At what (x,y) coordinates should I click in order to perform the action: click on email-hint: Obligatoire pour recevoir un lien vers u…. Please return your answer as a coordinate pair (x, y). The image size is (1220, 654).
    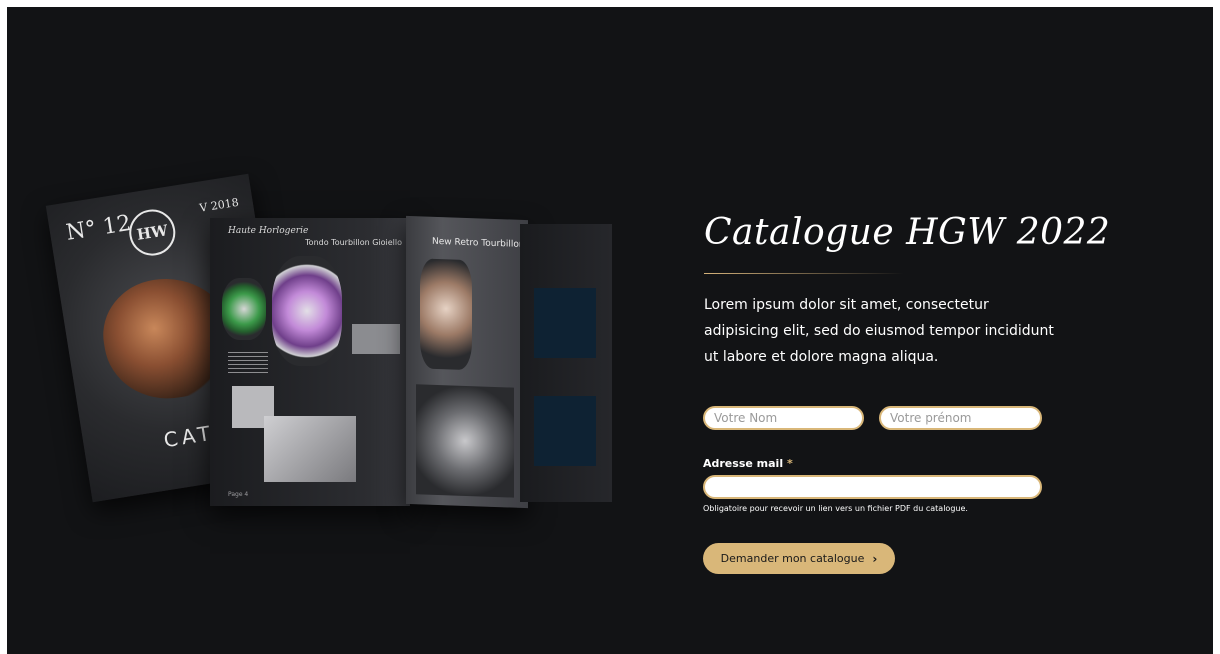
    Looking at the image, I should click on (835, 508).